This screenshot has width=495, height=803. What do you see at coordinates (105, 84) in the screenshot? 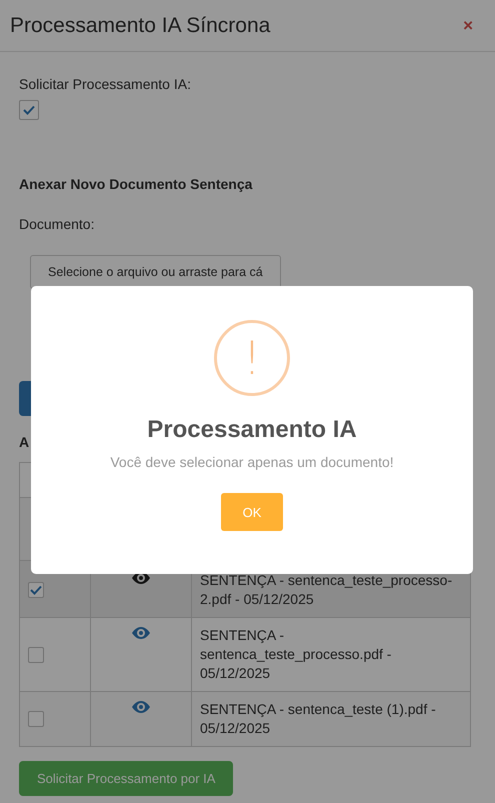
I see `field-label: Solicitar Processamento IA:` at bounding box center [105, 84].